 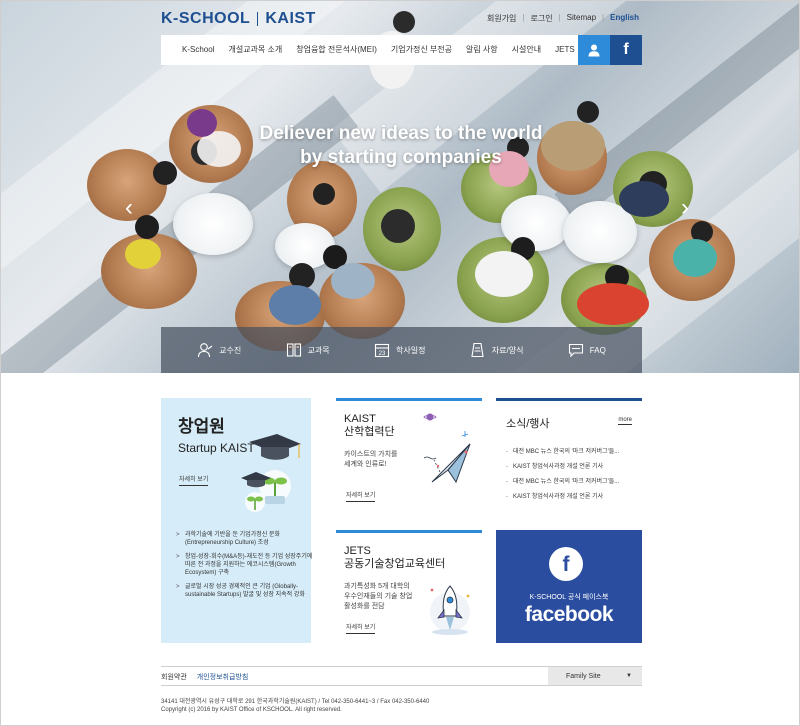 I want to click on next-slide-icon: ›, so click(x=685, y=208).